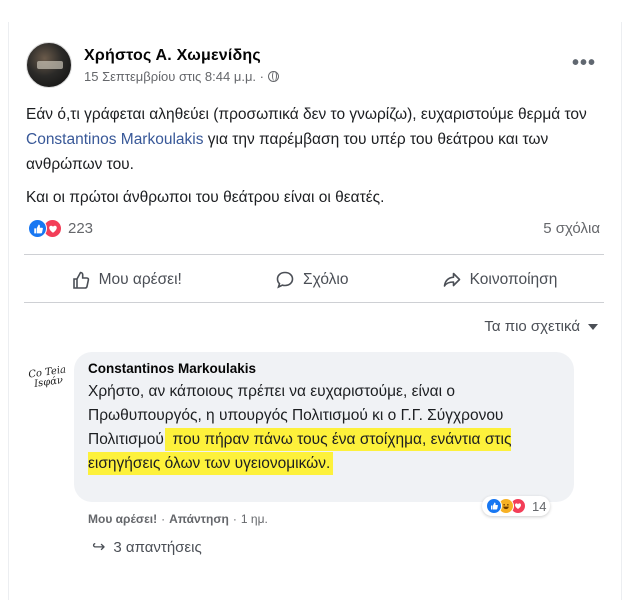 The height and width of the screenshot is (600, 630). I want to click on replies-label: 3 απαντήσεις, so click(157, 547).